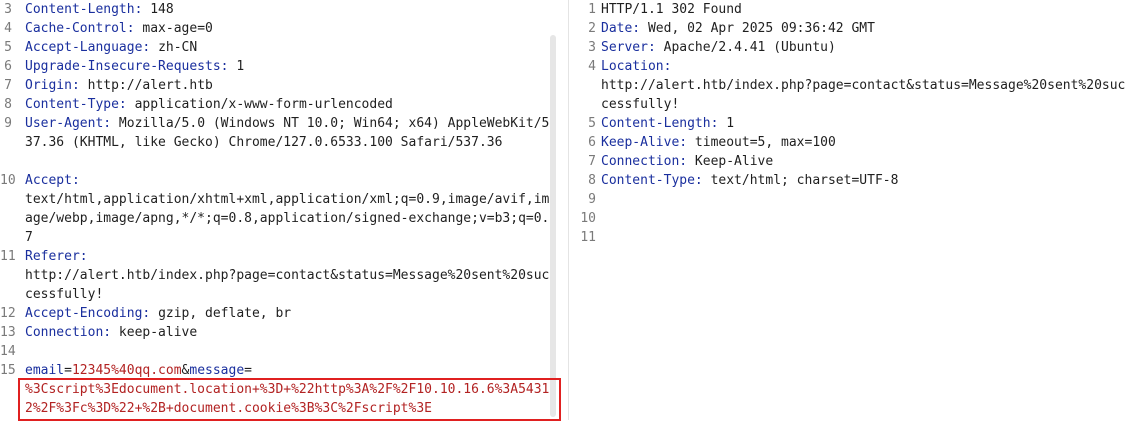 This screenshot has height=423, width=1134. Describe the element at coordinates (866, 47) in the screenshot. I see `response-line: Server: Apache/2.4.41 (Ubuntu)` at that location.